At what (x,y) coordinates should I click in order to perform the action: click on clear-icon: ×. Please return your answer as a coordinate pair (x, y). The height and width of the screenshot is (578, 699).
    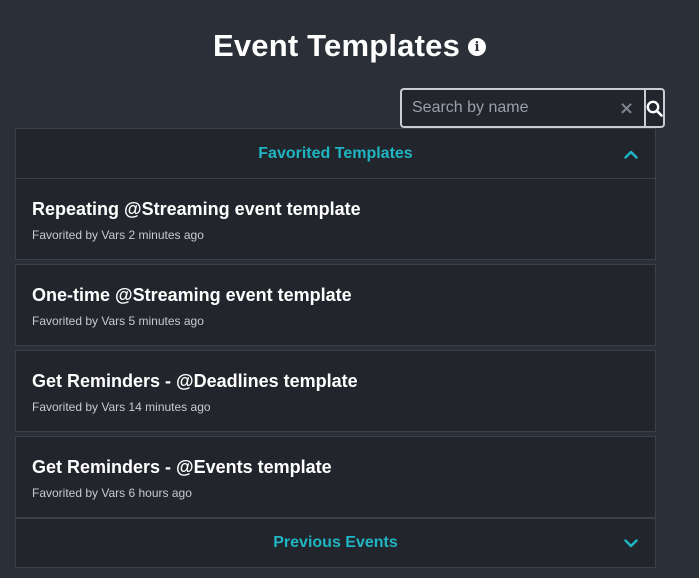
    Looking at the image, I should click on (626, 108).